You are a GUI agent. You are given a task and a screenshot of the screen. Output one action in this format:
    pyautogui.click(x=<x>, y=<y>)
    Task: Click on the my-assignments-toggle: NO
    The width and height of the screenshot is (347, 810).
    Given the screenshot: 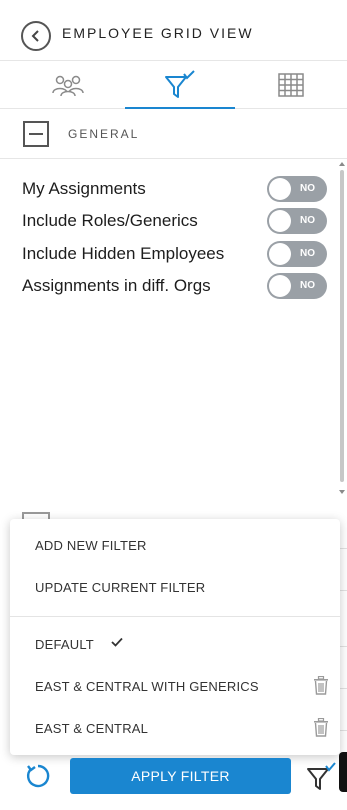 What is the action you would take?
    pyautogui.click(x=297, y=189)
    